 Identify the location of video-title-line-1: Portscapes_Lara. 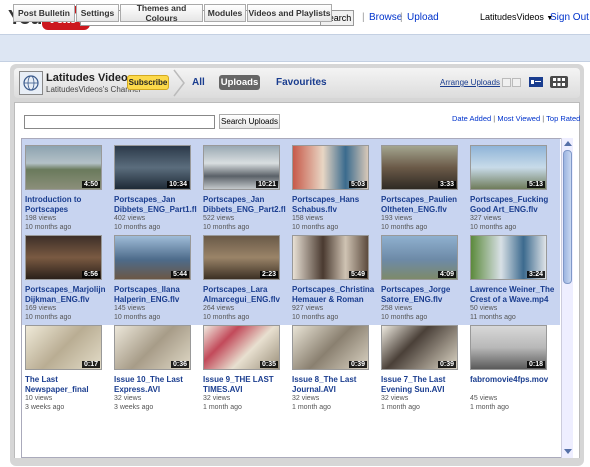
(235, 289).